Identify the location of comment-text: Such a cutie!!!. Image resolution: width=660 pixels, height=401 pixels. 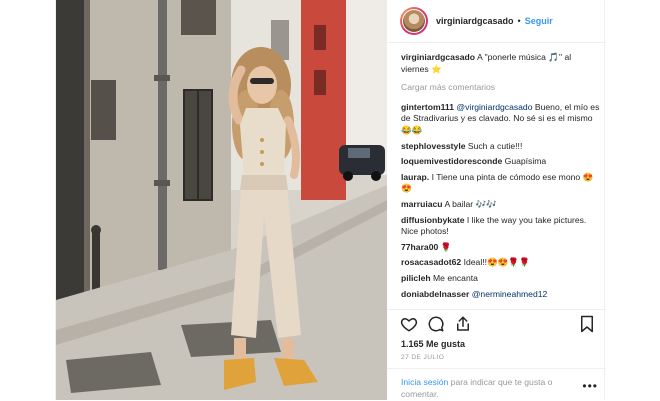
(495, 145).